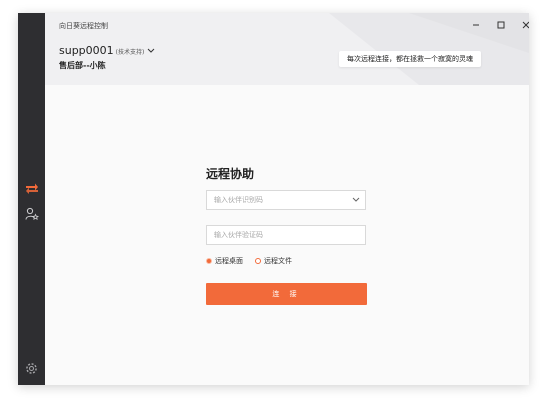 The image size is (550, 412). Describe the element at coordinates (209, 261) in the screenshot. I see `radio-selected-icon` at that location.